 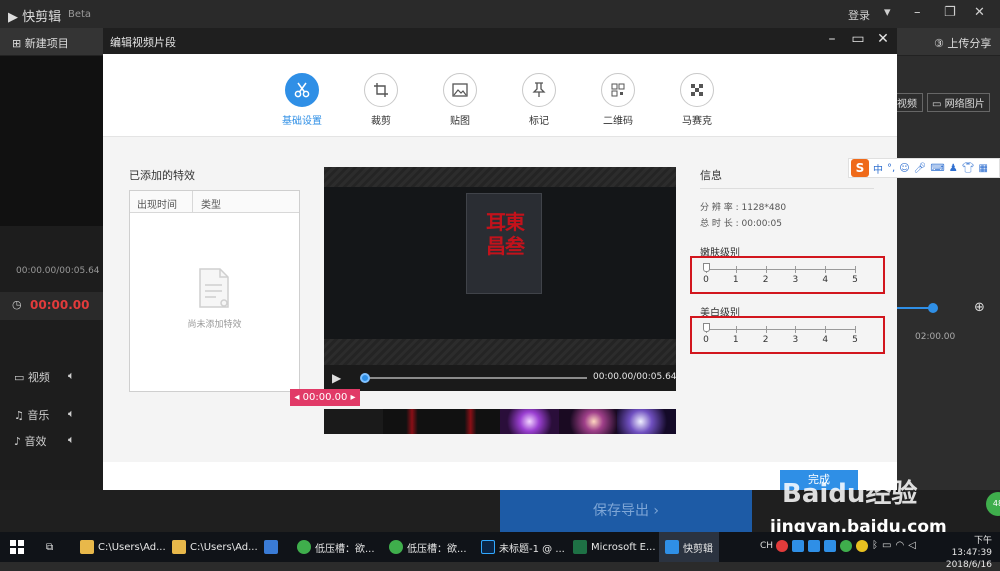 I want to click on slider-tick-label: 5, so click(x=855, y=340).